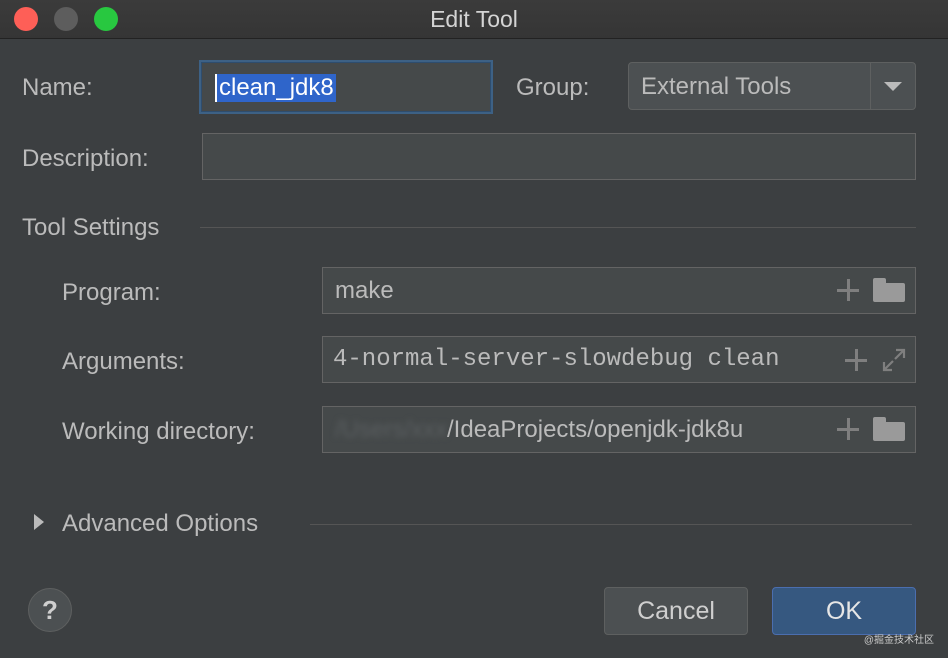 The image size is (948, 658). I want to click on chevron-right-icon, so click(39, 522).